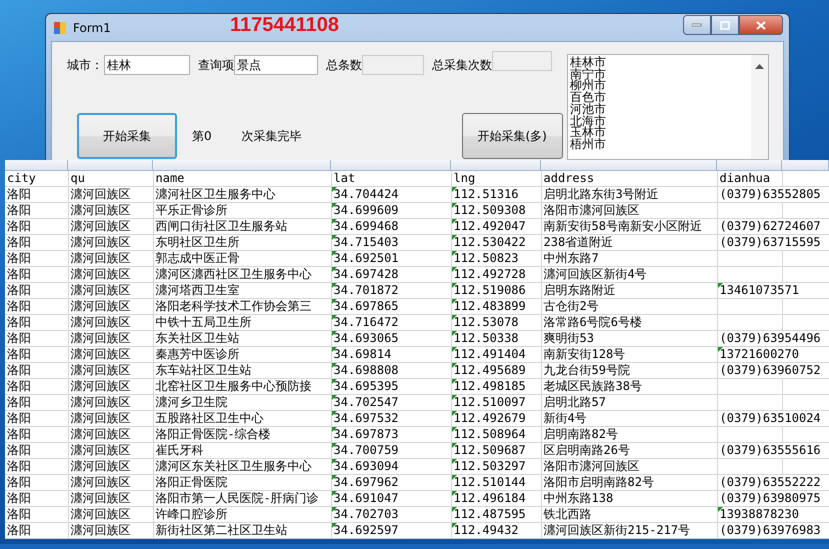 This screenshot has height=549, width=829. I want to click on table-cell: 南新安街58号南新安小区附近, so click(629, 226).